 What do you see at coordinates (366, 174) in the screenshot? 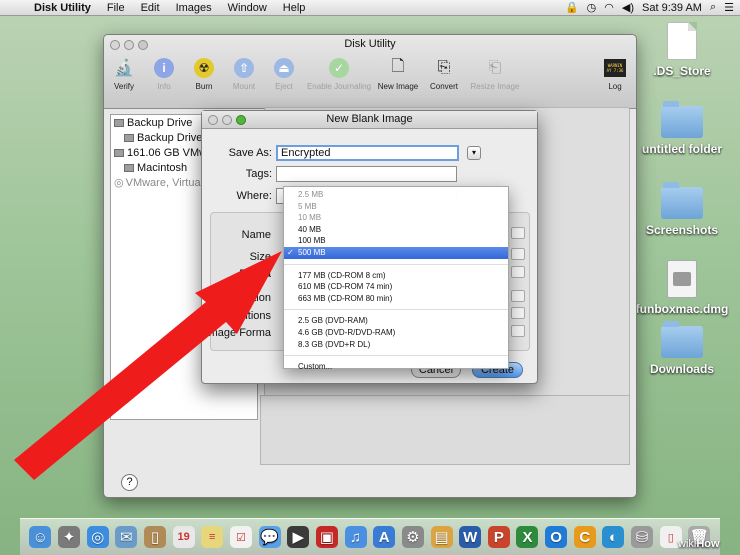
I see `tags-field` at bounding box center [366, 174].